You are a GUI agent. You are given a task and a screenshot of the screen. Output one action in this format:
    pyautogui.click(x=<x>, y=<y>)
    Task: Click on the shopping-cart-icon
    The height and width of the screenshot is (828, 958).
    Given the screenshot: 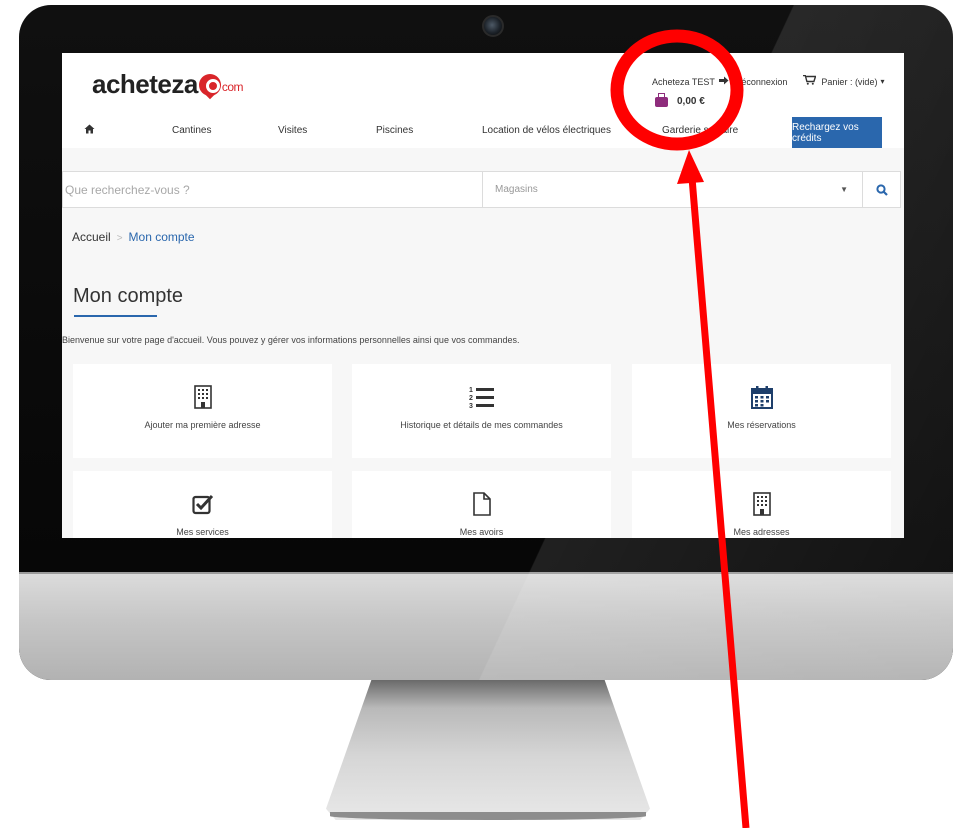 What is the action you would take?
    pyautogui.click(x=810, y=81)
    